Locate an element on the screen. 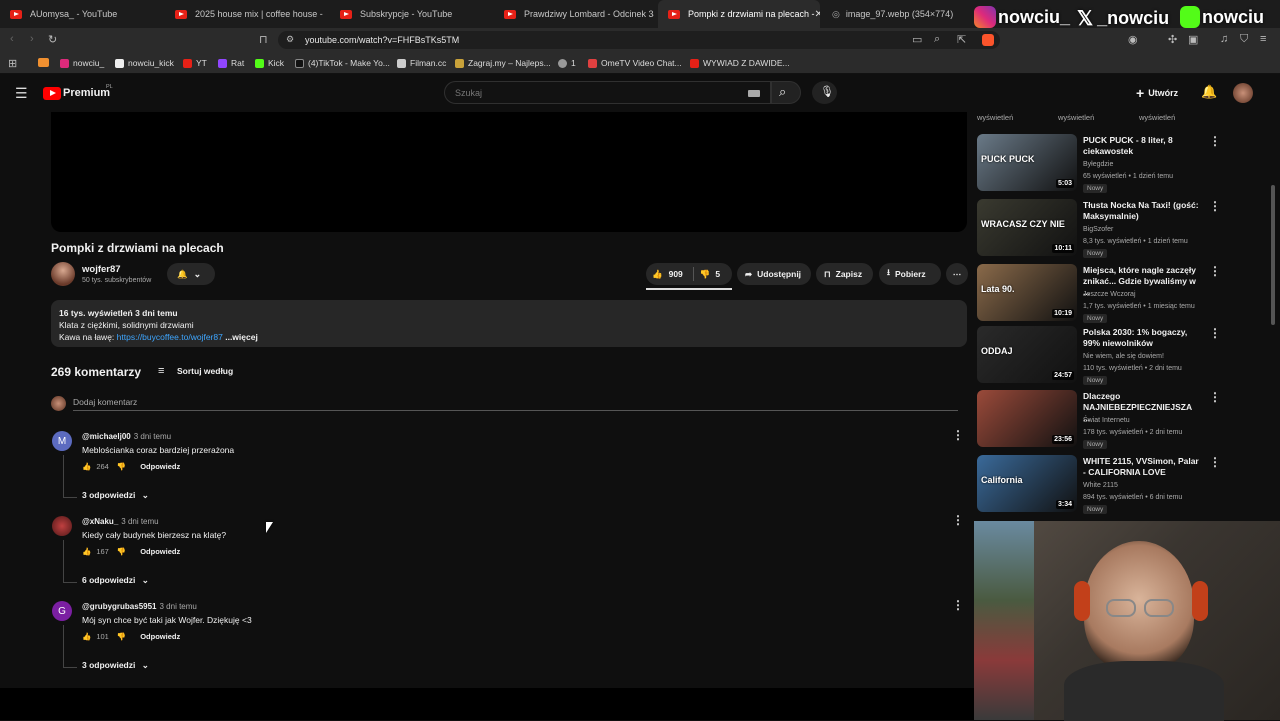 The image size is (1280, 721). cast-icon: ▭ is located at coordinates (917, 39).